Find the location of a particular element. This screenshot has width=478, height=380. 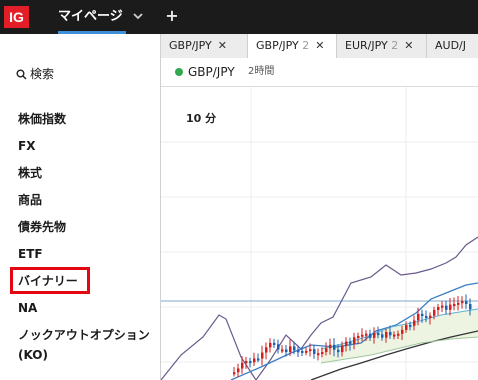

sidebar-item-stocks: 株式 is located at coordinates (30, 173).